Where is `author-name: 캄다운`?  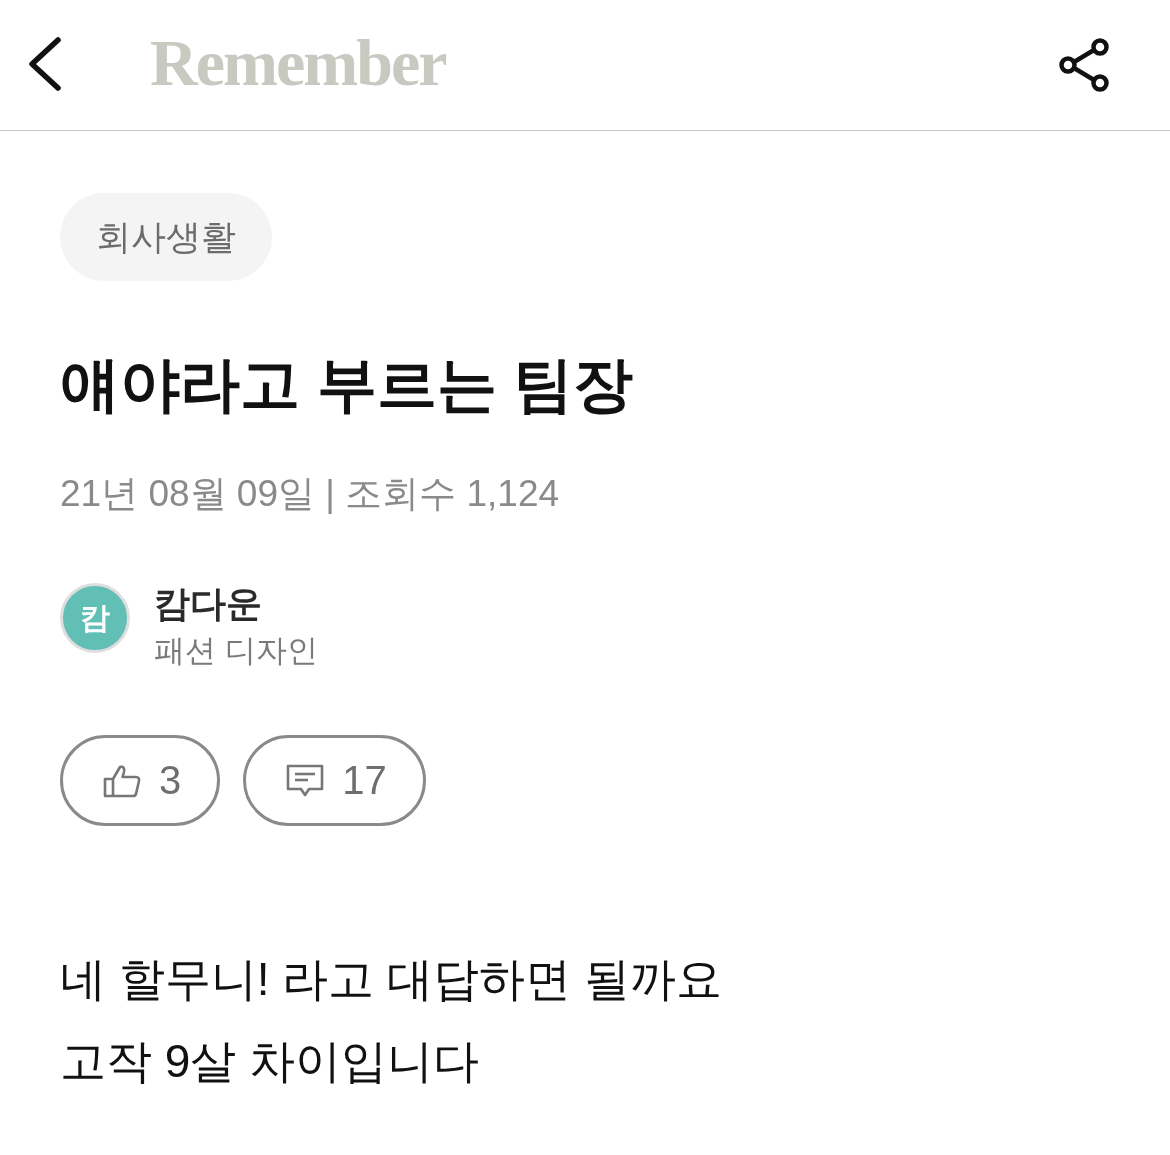
author-name: 캄다운 is located at coordinates (208, 604).